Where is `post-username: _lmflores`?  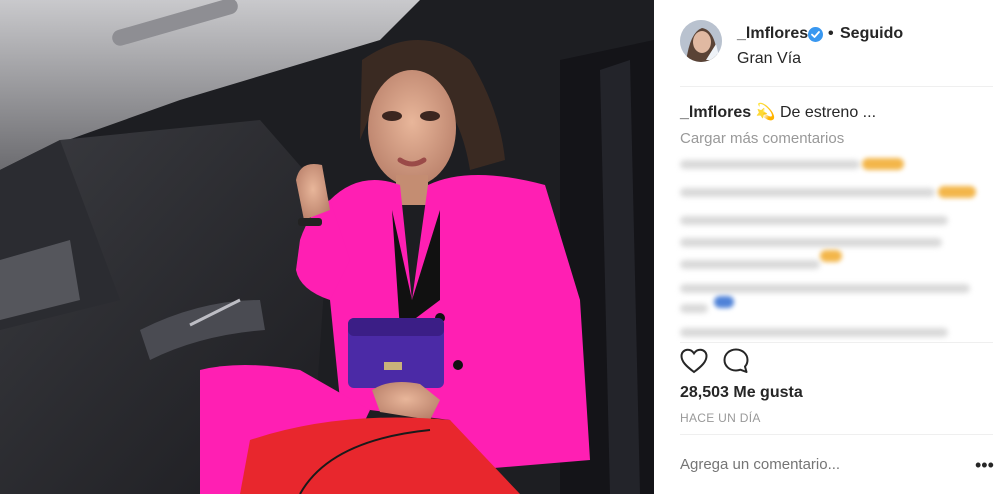
post-username: _lmflores is located at coordinates (772, 34).